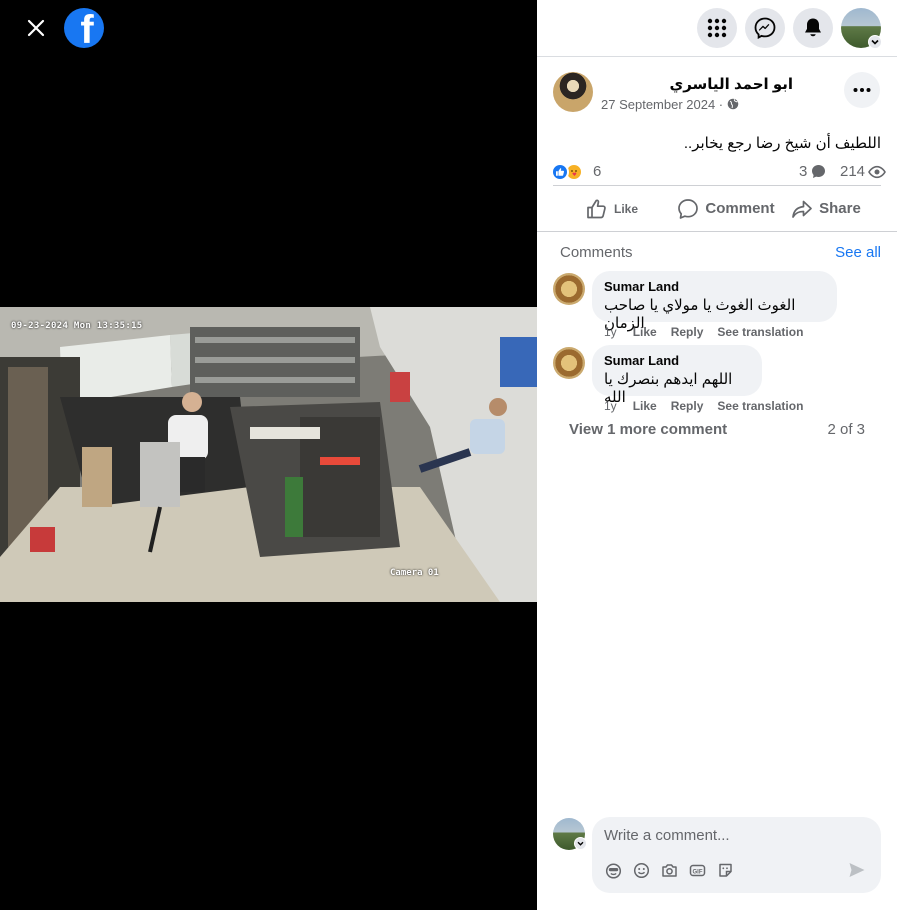 The width and height of the screenshot is (897, 910). Describe the element at coordinates (596, 208) in the screenshot. I see `thumbs-up-icon` at that location.